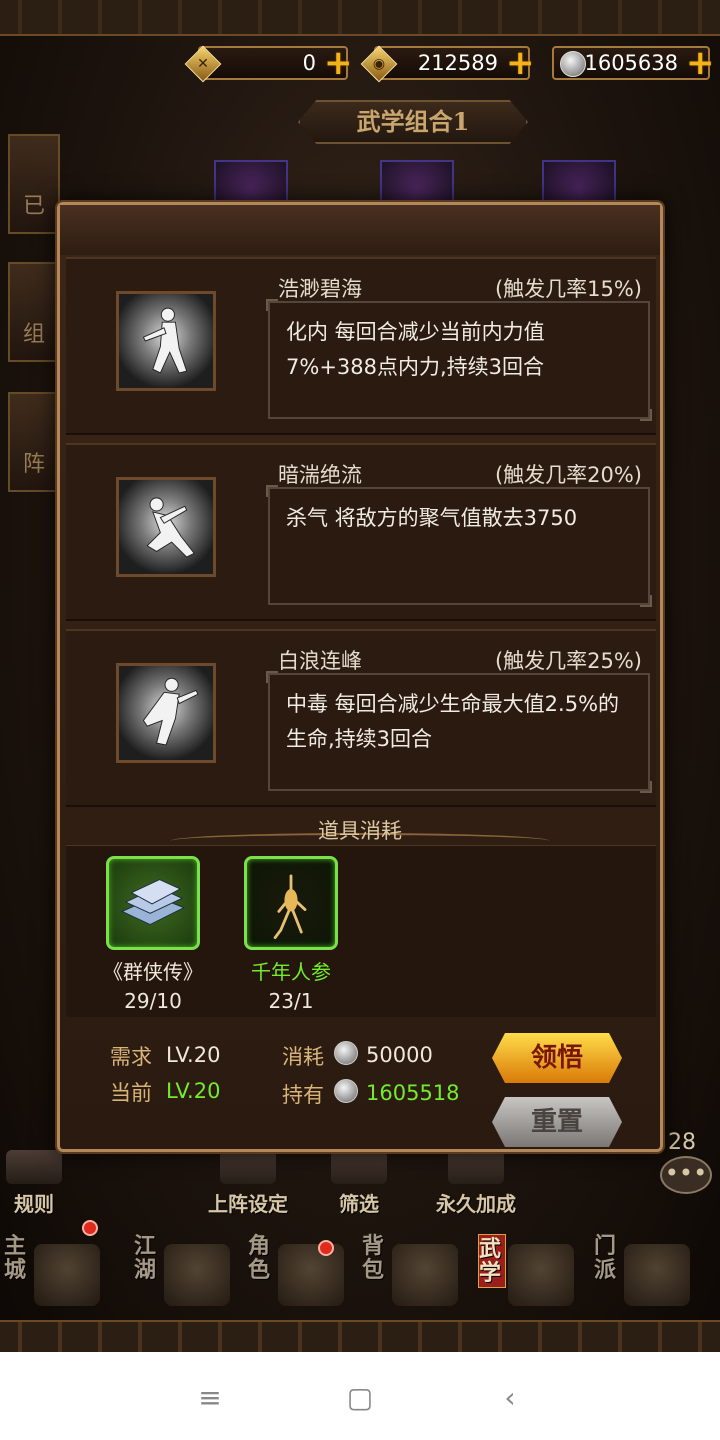 The image size is (720, 1440). What do you see at coordinates (360, 18) in the screenshot?
I see `top-ornament-band` at bounding box center [360, 18].